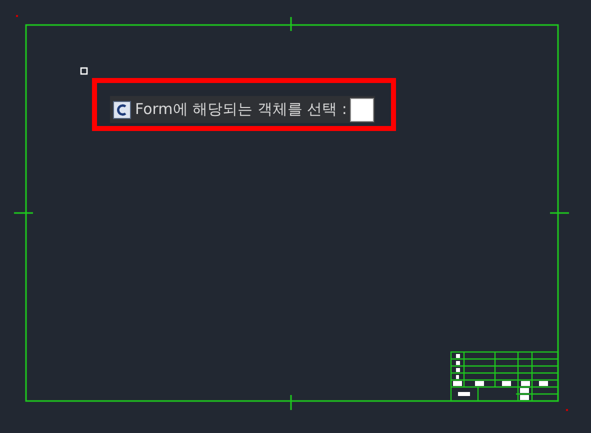  Describe the element at coordinates (84, 71) in the screenshot. I see `grip-square` at that location.